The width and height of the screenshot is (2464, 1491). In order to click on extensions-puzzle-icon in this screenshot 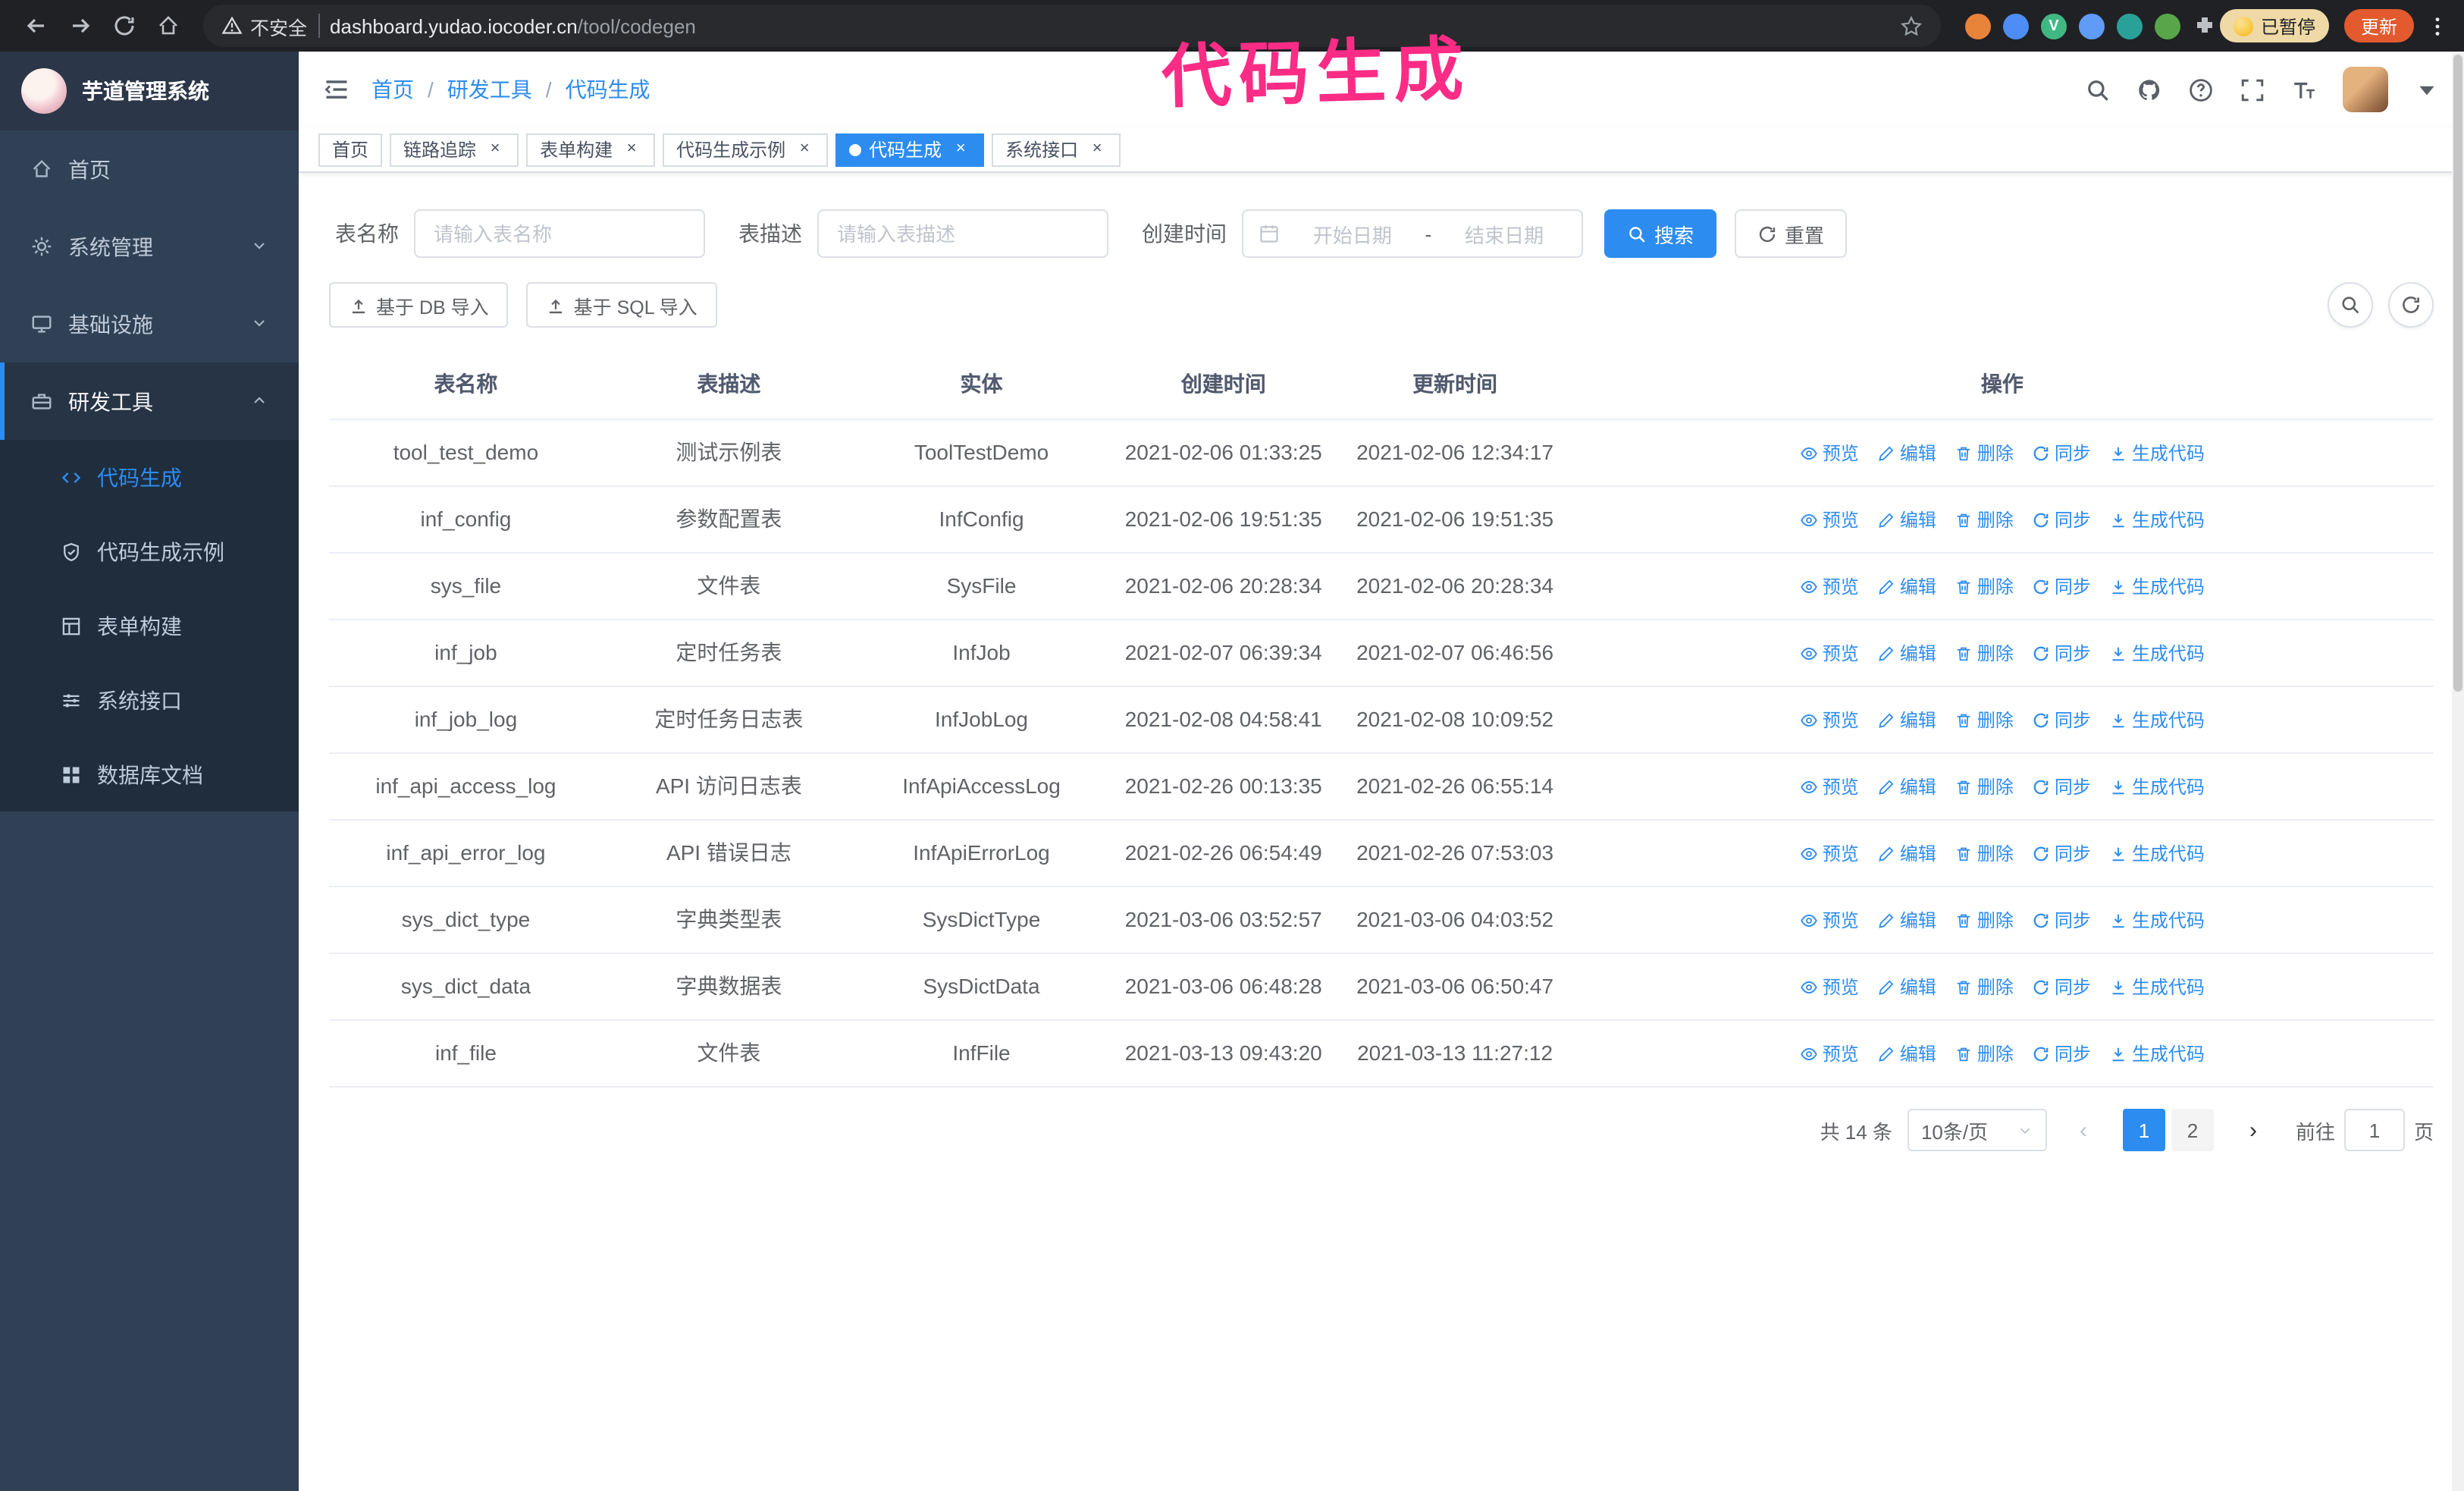, I will do `click(2205, 26)`.